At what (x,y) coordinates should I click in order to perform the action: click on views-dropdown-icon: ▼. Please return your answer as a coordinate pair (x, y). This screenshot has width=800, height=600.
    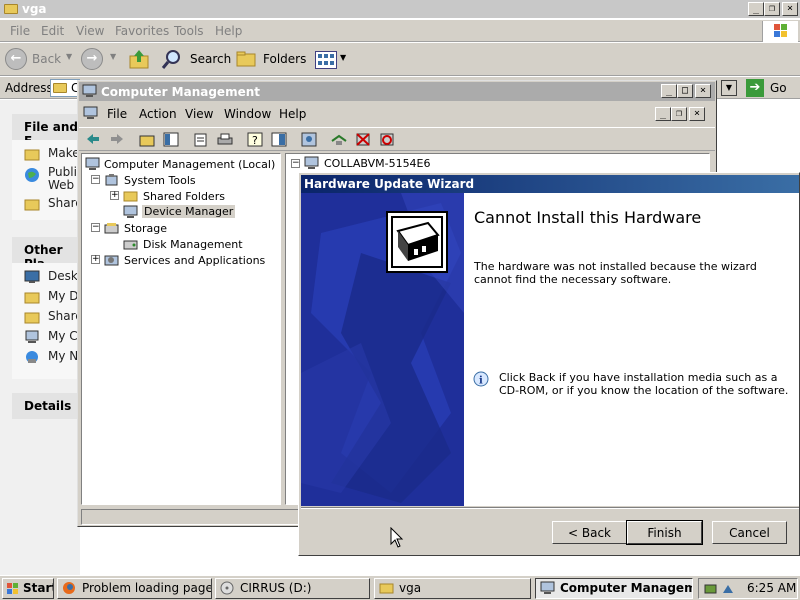
    Looking at the image, I should click on (343, 57).